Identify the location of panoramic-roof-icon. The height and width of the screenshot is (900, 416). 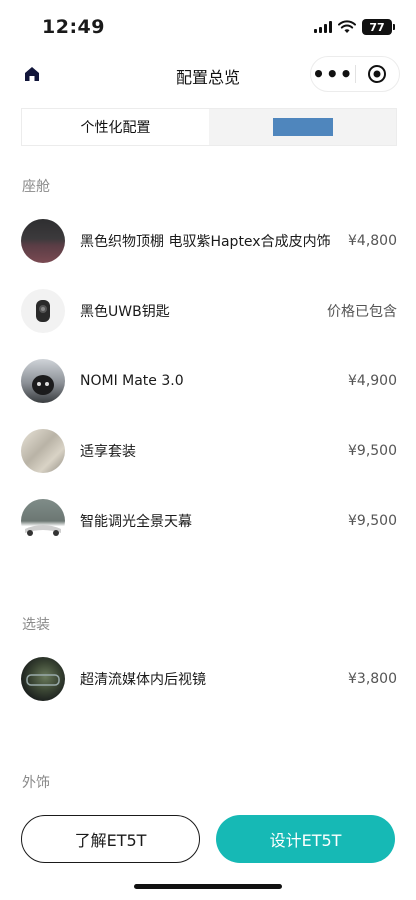
(43, 530).